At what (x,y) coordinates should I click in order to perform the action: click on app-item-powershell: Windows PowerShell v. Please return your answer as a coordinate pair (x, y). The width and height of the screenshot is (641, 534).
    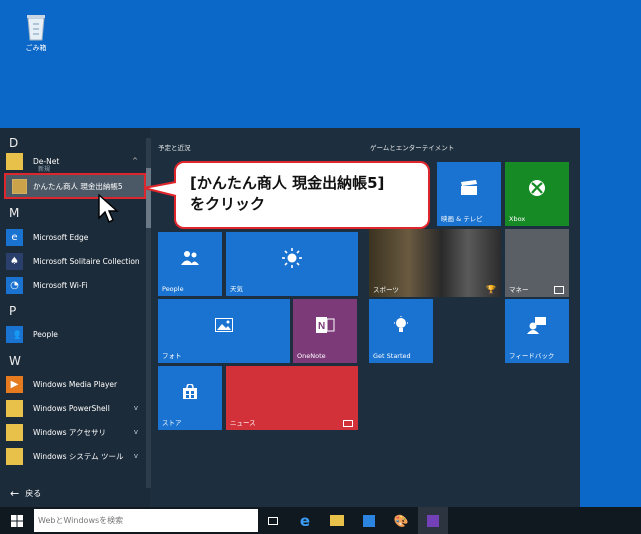
    Looking at the image, I should click on (75, 408).